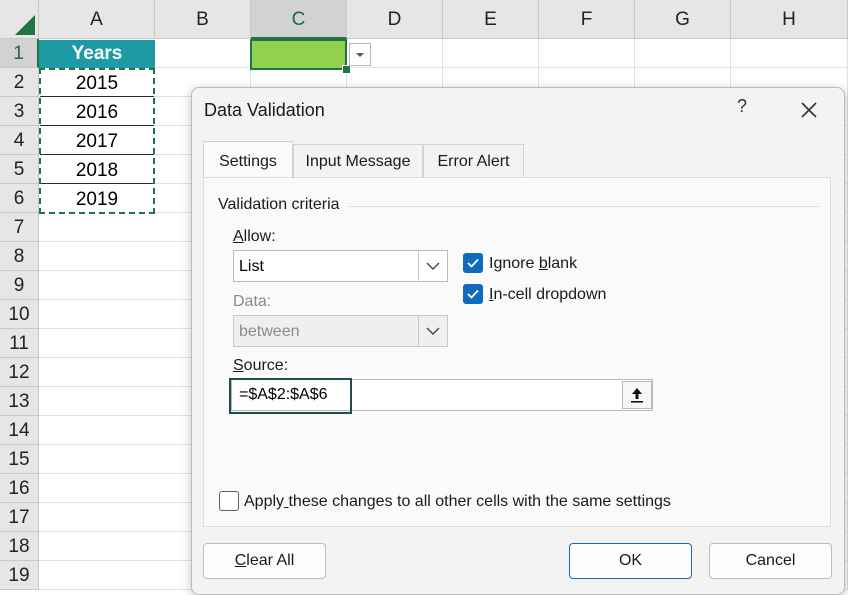 This screenshot has height=595, width=848. I want to click on copy-selection-outline, so click(97, 141).